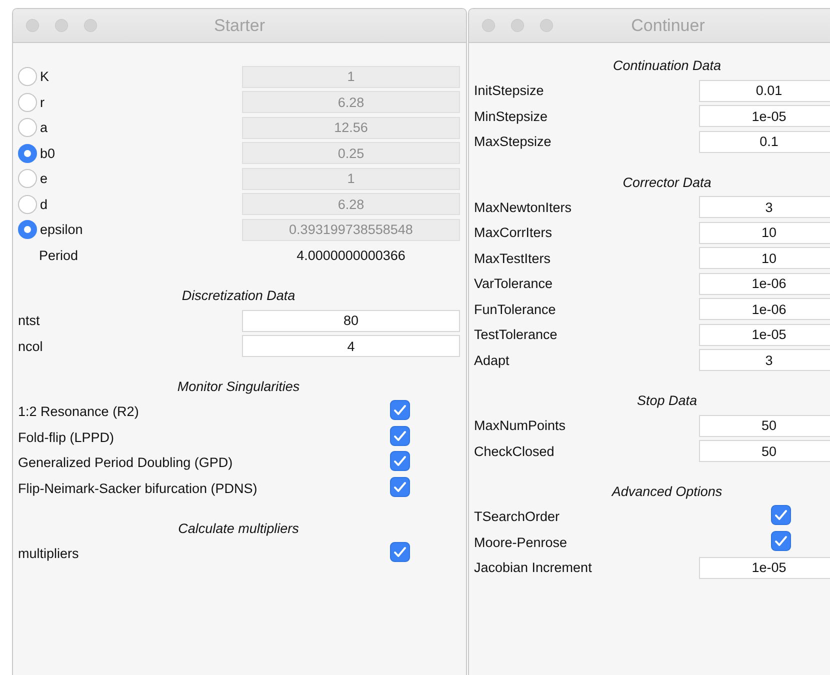 The height and width of the screenshot is (675, 830). I want to click on parameter-label: epsilon, so click(61, 230).